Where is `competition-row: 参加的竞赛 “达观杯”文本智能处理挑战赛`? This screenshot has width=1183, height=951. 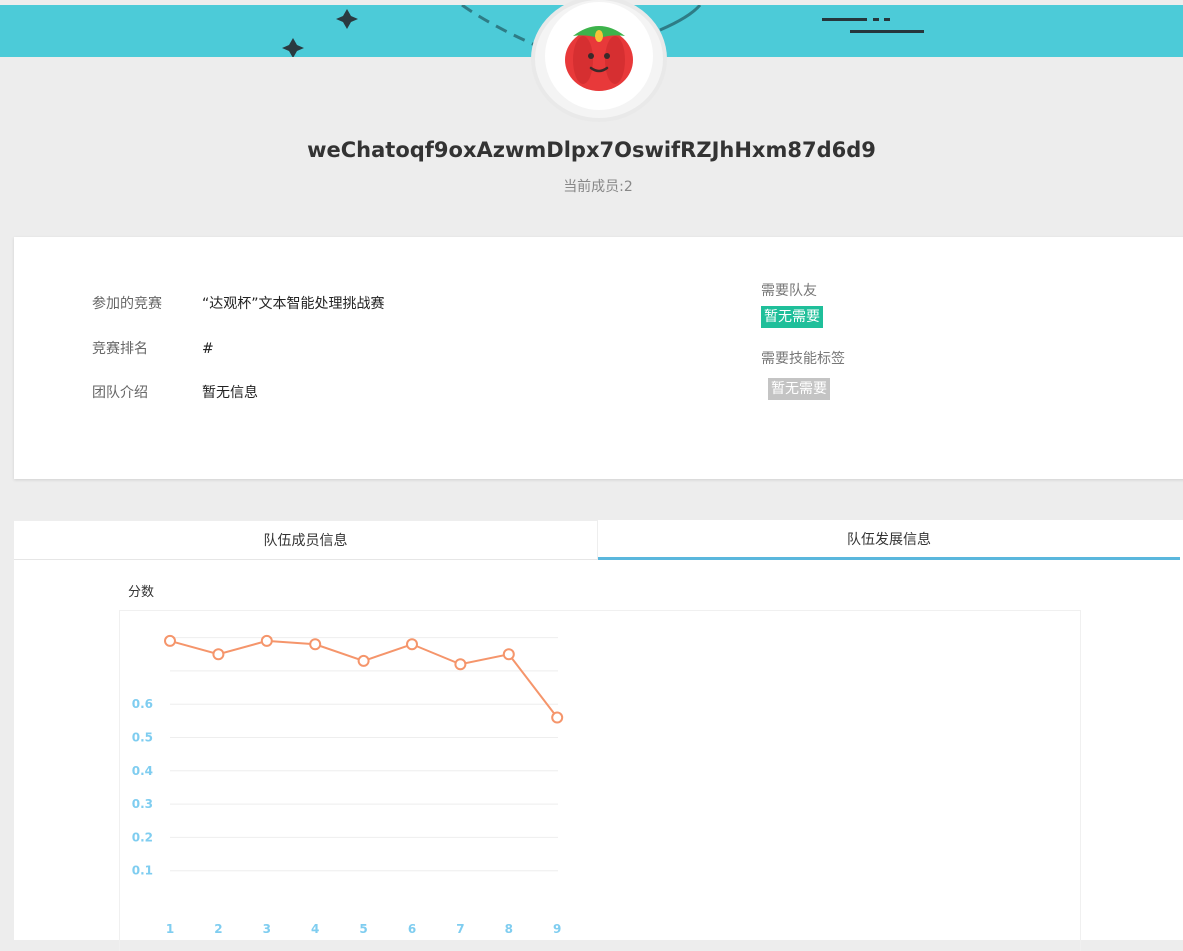 competition-row: 参加的竞赛 “达观杯”文本智能处理挑战赛 is located at coordinates (238, 303).